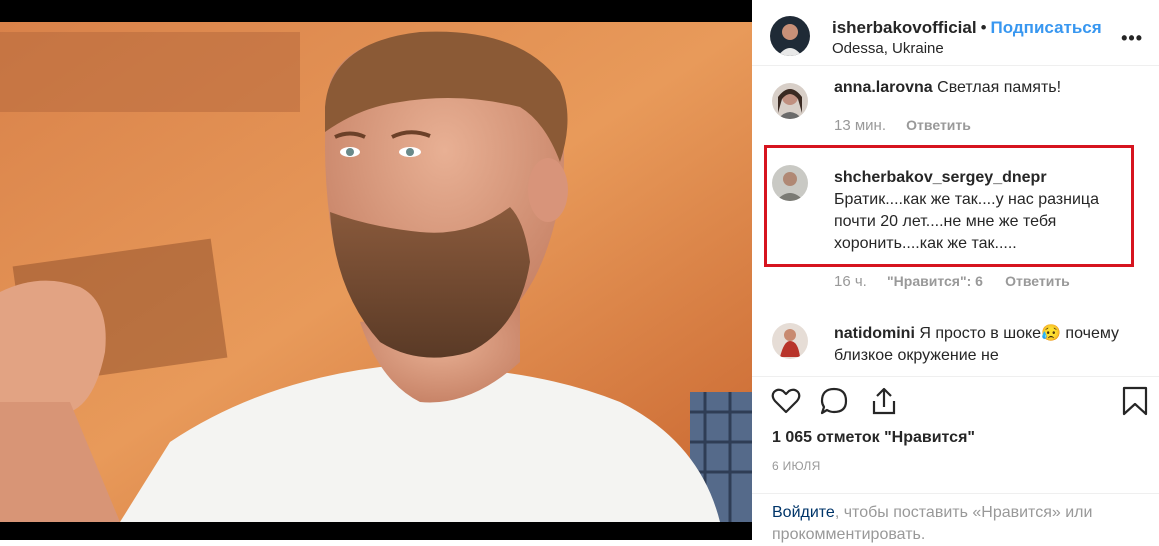 The image size is (1159, 546). Describe the element at coordinates (1132, 38) in the screenshot. I see `more-horizontal-icon: •••` at that location.